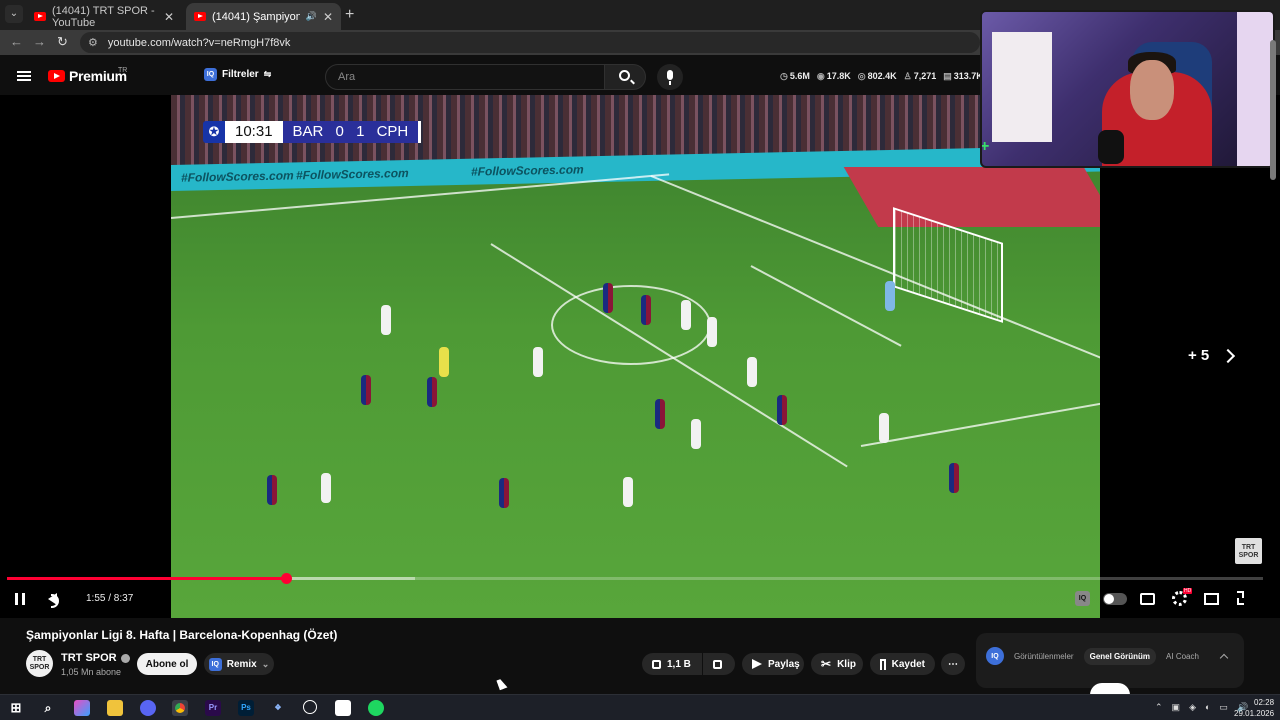  What do you see at coordinates (89, 658) in the screenshot?
I see `channel-name-text: TRT SPOR` at bounding box center [89, 658].